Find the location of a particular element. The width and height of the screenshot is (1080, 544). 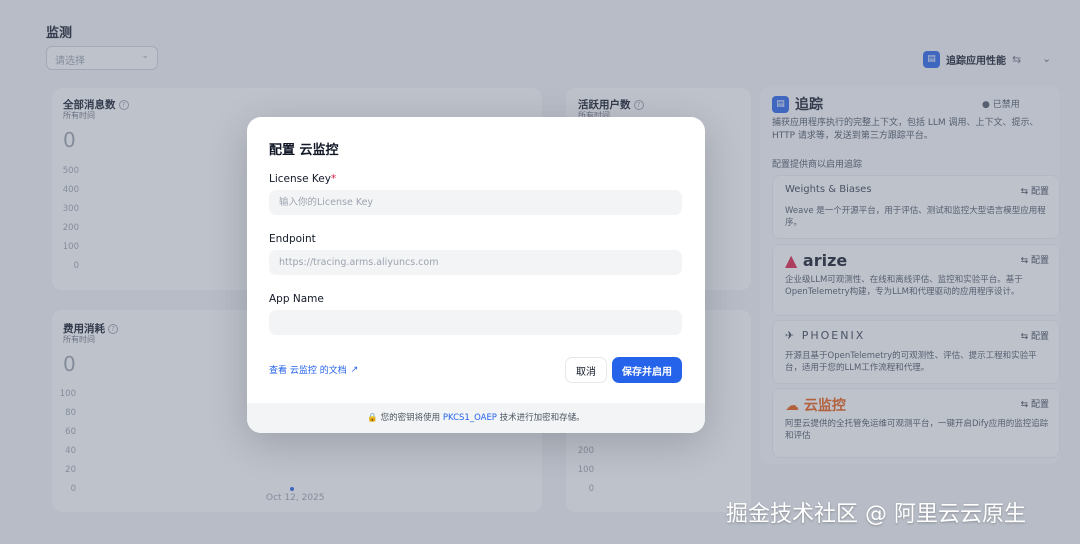

external-link-icon: ↗ is located at coordinates (354, 369).